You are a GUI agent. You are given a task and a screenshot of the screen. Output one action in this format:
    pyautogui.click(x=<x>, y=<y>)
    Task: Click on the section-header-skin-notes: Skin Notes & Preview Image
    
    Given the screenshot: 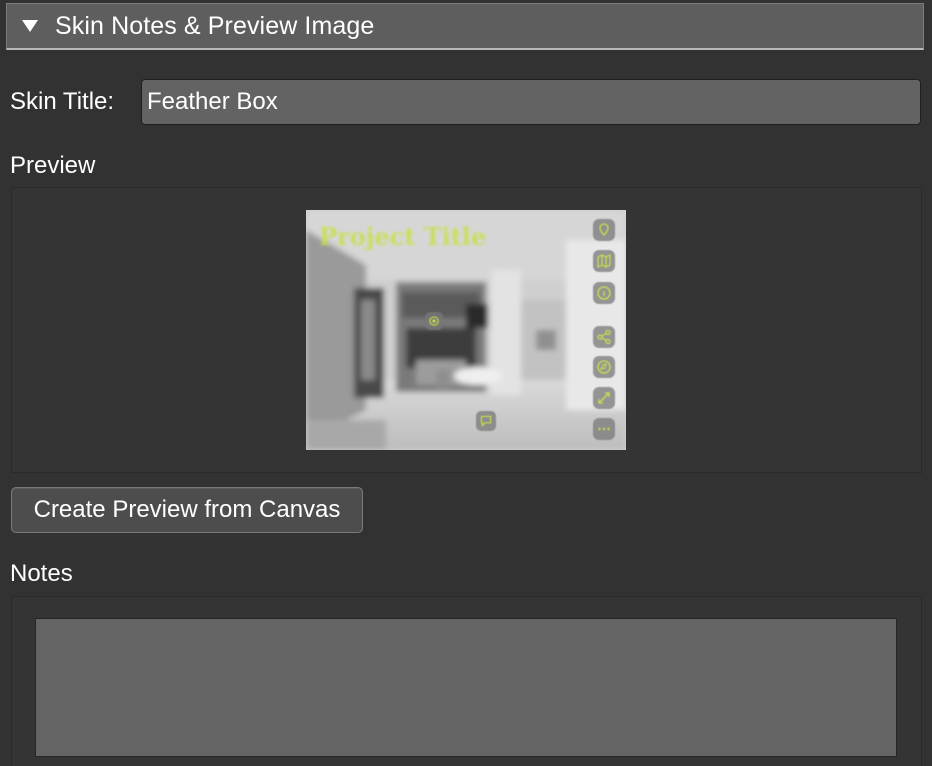 What is the action you would take?
    pyautogui.click(x=465, y=26)
    